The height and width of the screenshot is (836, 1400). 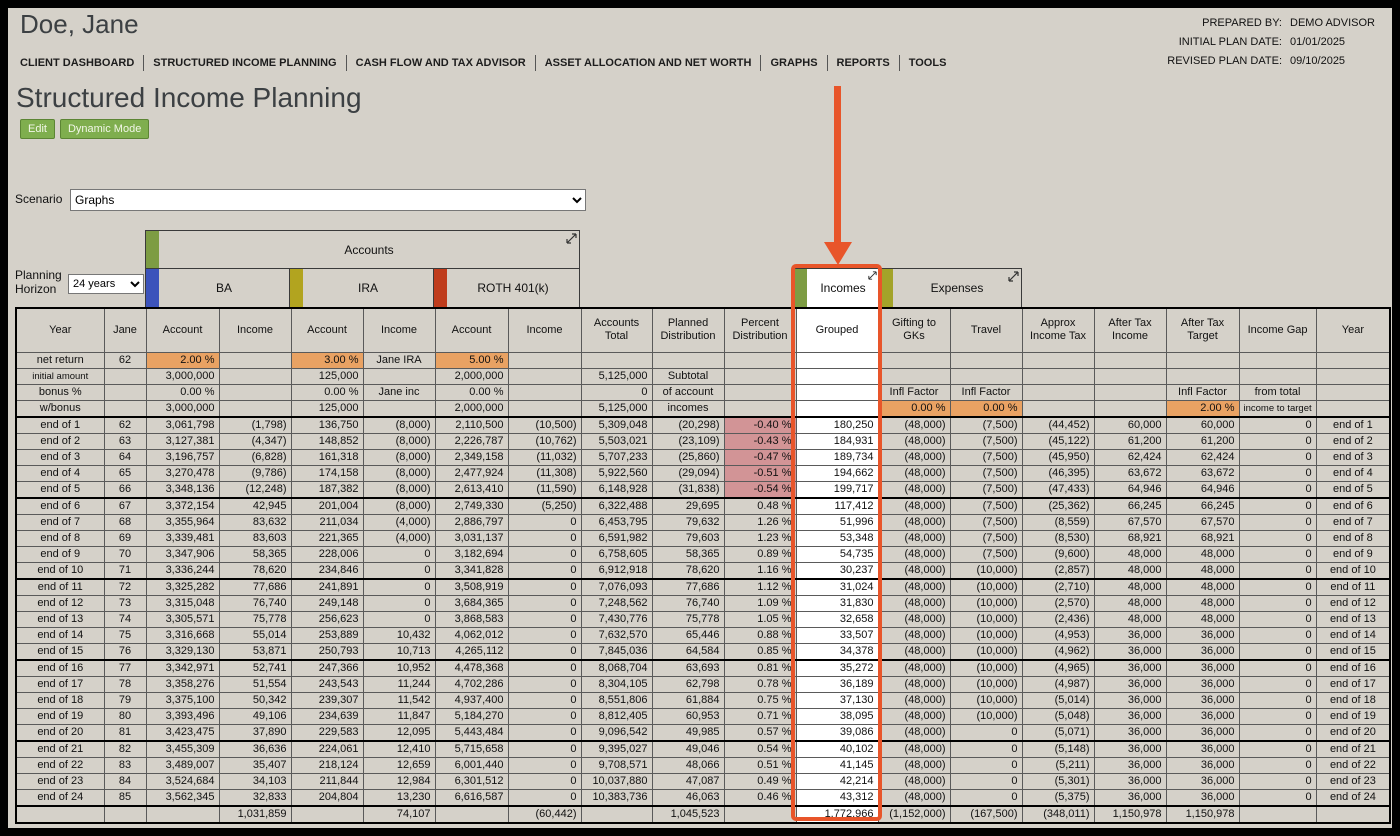 I want to click on table-cell: 67,570, so click(x=1130, y=522).